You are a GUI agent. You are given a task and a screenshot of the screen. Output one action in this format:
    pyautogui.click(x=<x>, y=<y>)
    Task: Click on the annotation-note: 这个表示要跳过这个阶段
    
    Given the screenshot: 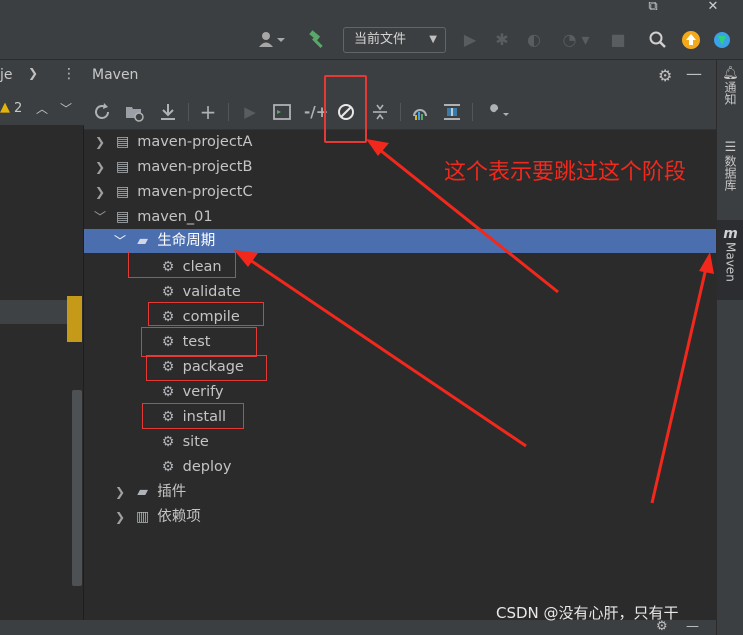 What is the action you would take?
    pyautogui.click(x=565, y=172)
    